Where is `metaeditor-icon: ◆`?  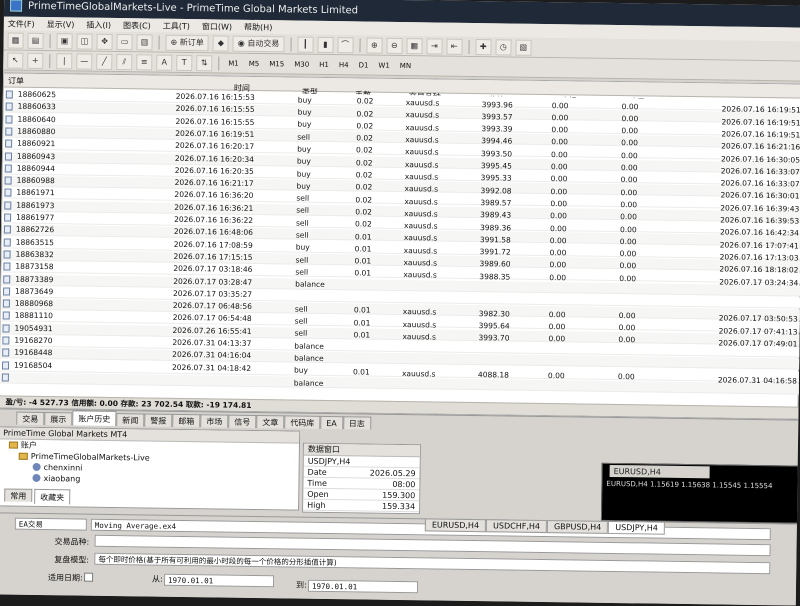
metaeditor-icon: ◆ is located at coordinates (220, 43).